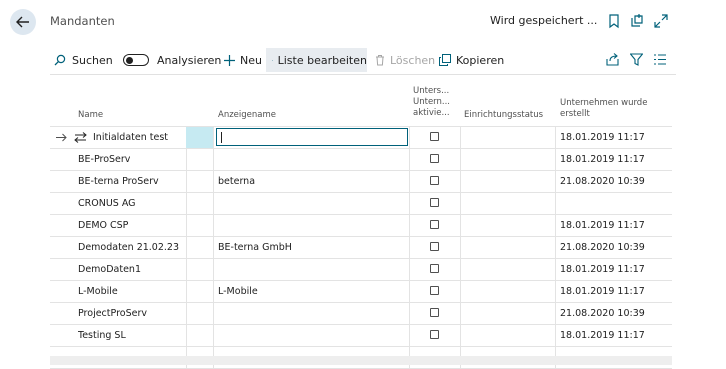 The width and height of the screenshot is (726, 369). I want to click on new-button: Neu, so click(243, 60).